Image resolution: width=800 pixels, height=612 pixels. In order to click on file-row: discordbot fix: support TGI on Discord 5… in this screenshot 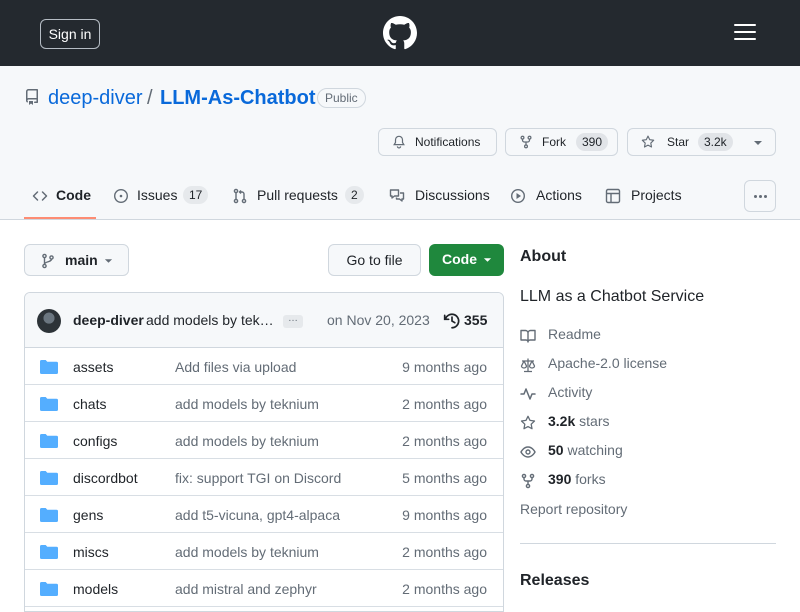, I will do `click(264, 477)`.